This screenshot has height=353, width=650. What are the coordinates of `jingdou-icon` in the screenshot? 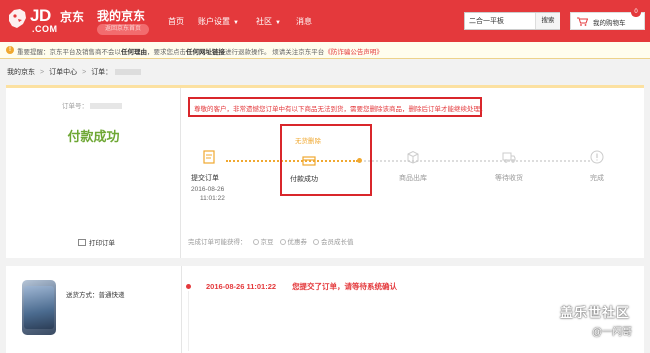 It's located at (255, 242).